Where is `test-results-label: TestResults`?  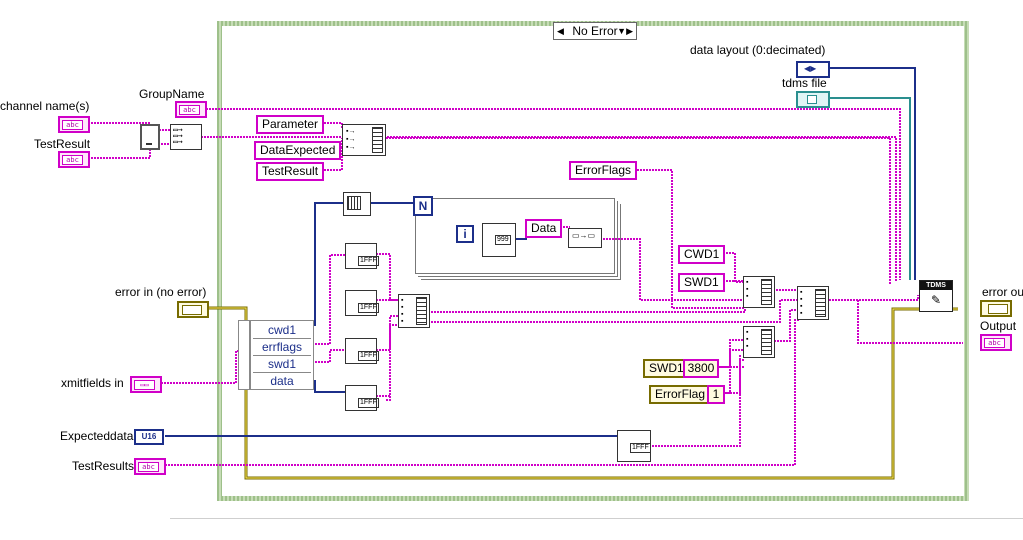 test-results-label: TestResults is located at coordinates (103, 466).